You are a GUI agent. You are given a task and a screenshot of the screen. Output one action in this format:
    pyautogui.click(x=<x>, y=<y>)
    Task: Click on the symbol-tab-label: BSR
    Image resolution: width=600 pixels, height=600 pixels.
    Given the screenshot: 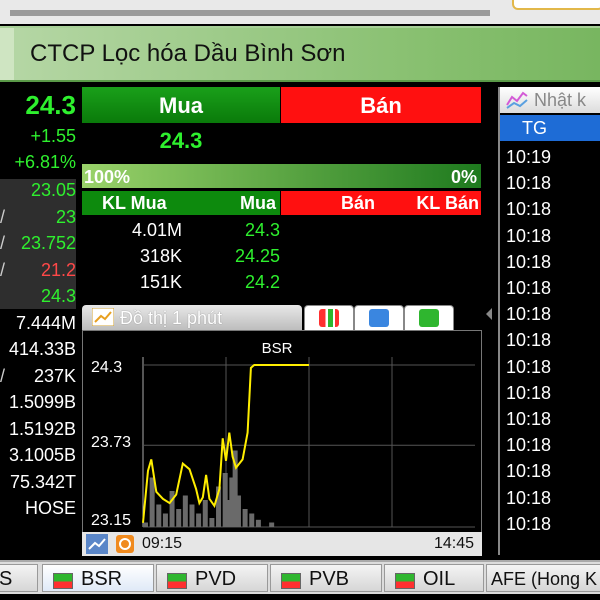 What is the action you would take?
    pyautogui.click(x=102, y=579)
    